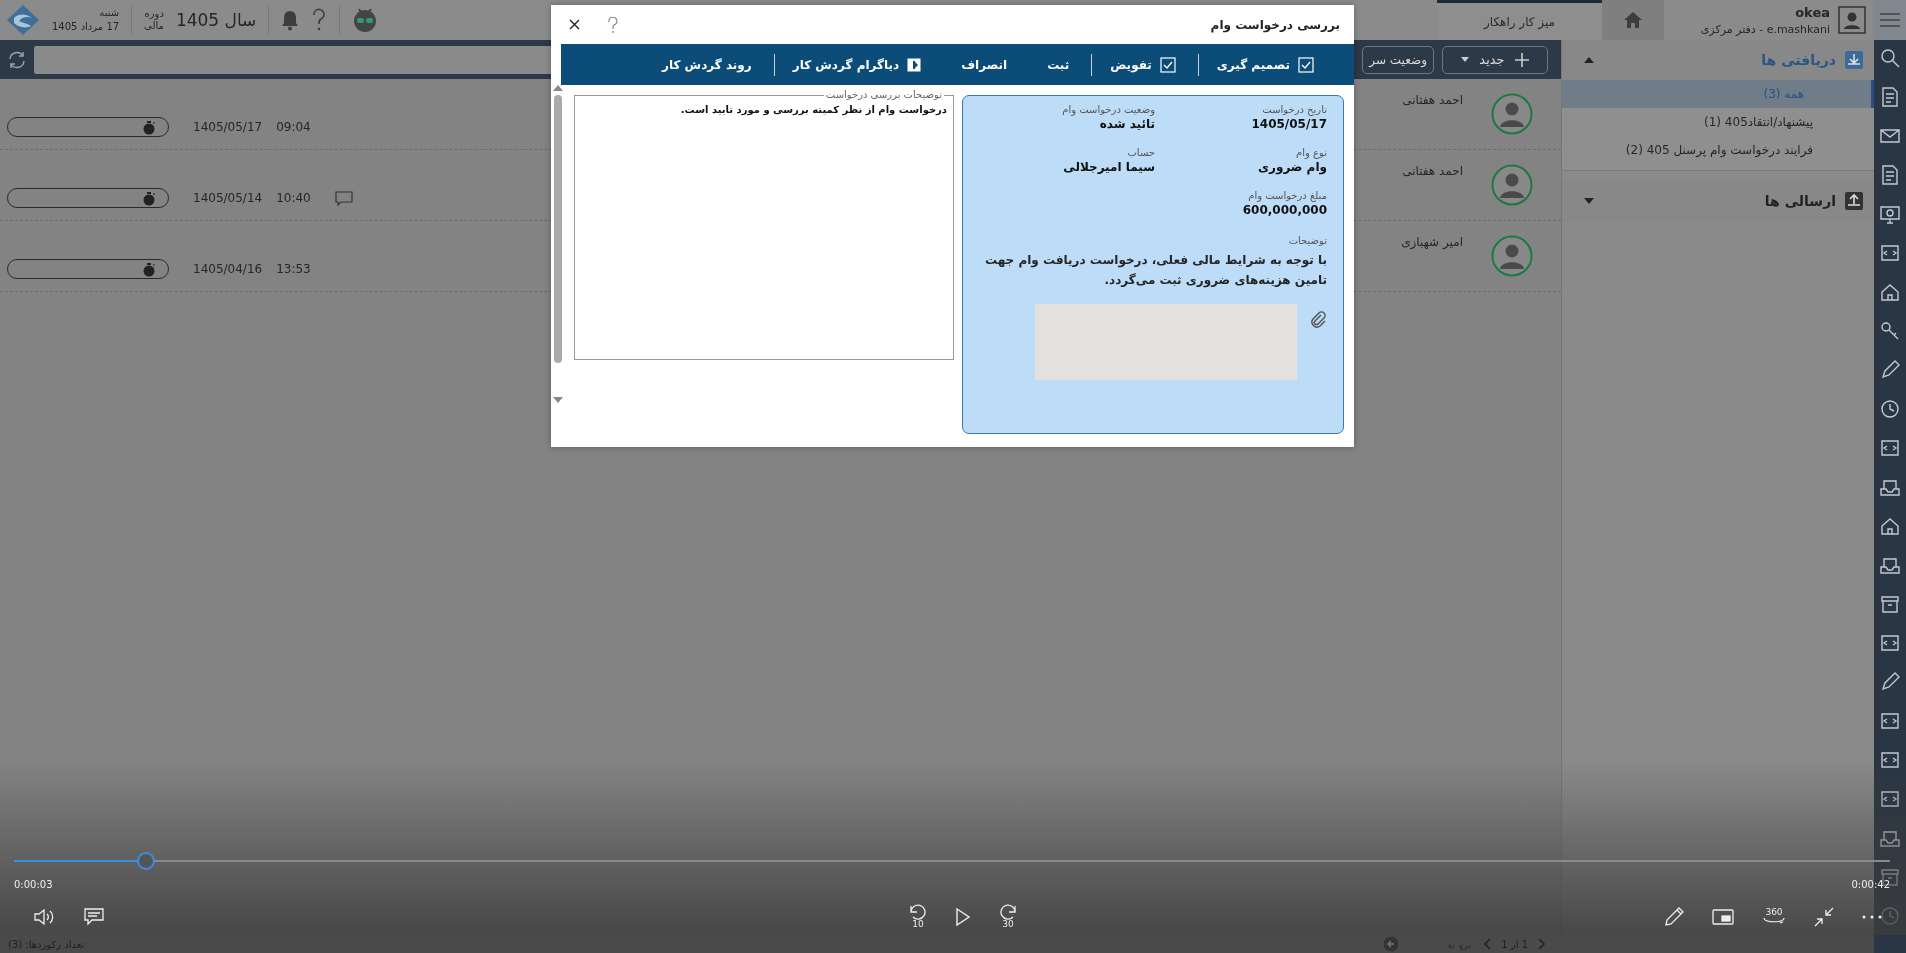  I want to click on fiscal-period-label: مالی, so click(154, 26).